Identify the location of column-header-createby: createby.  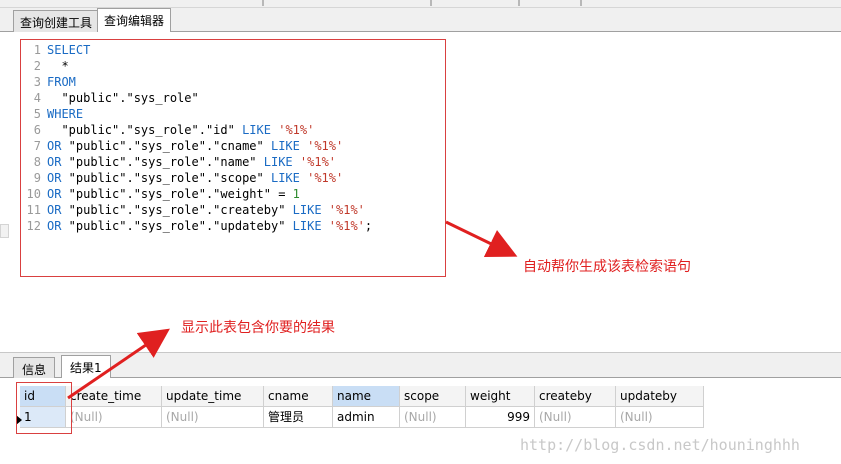
(575, 396).